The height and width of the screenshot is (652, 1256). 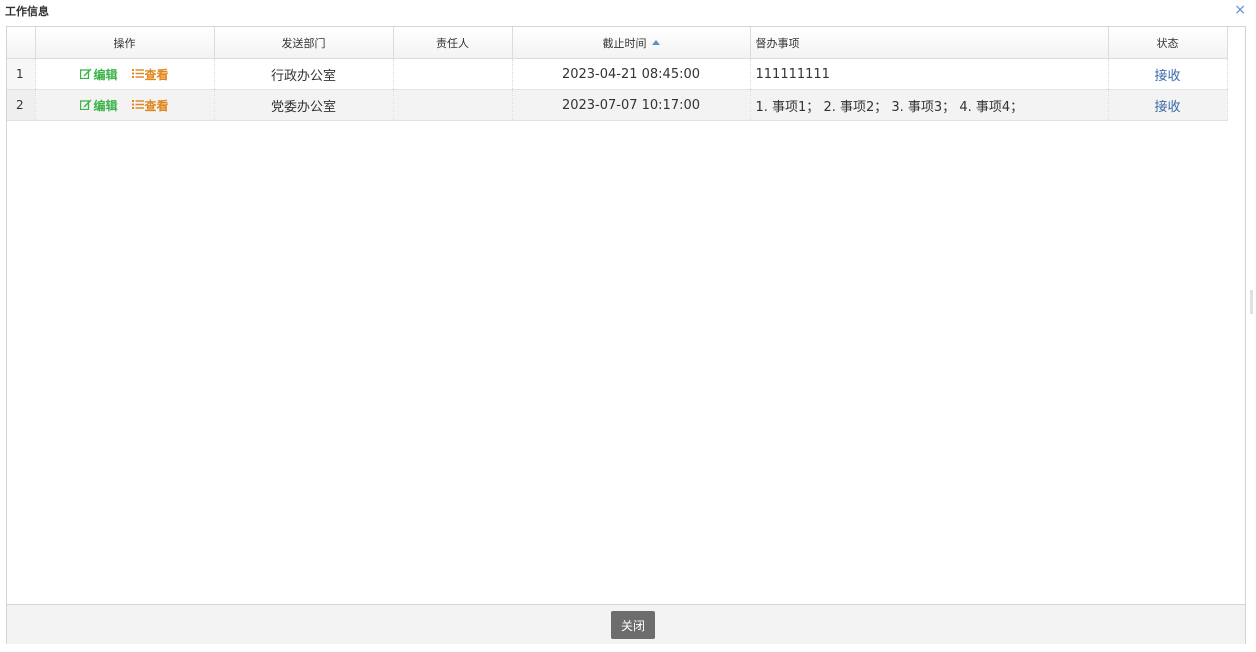 I want to click on cell-deadline: 2023-07-07 10:17:00, so click(x=631, y=105).